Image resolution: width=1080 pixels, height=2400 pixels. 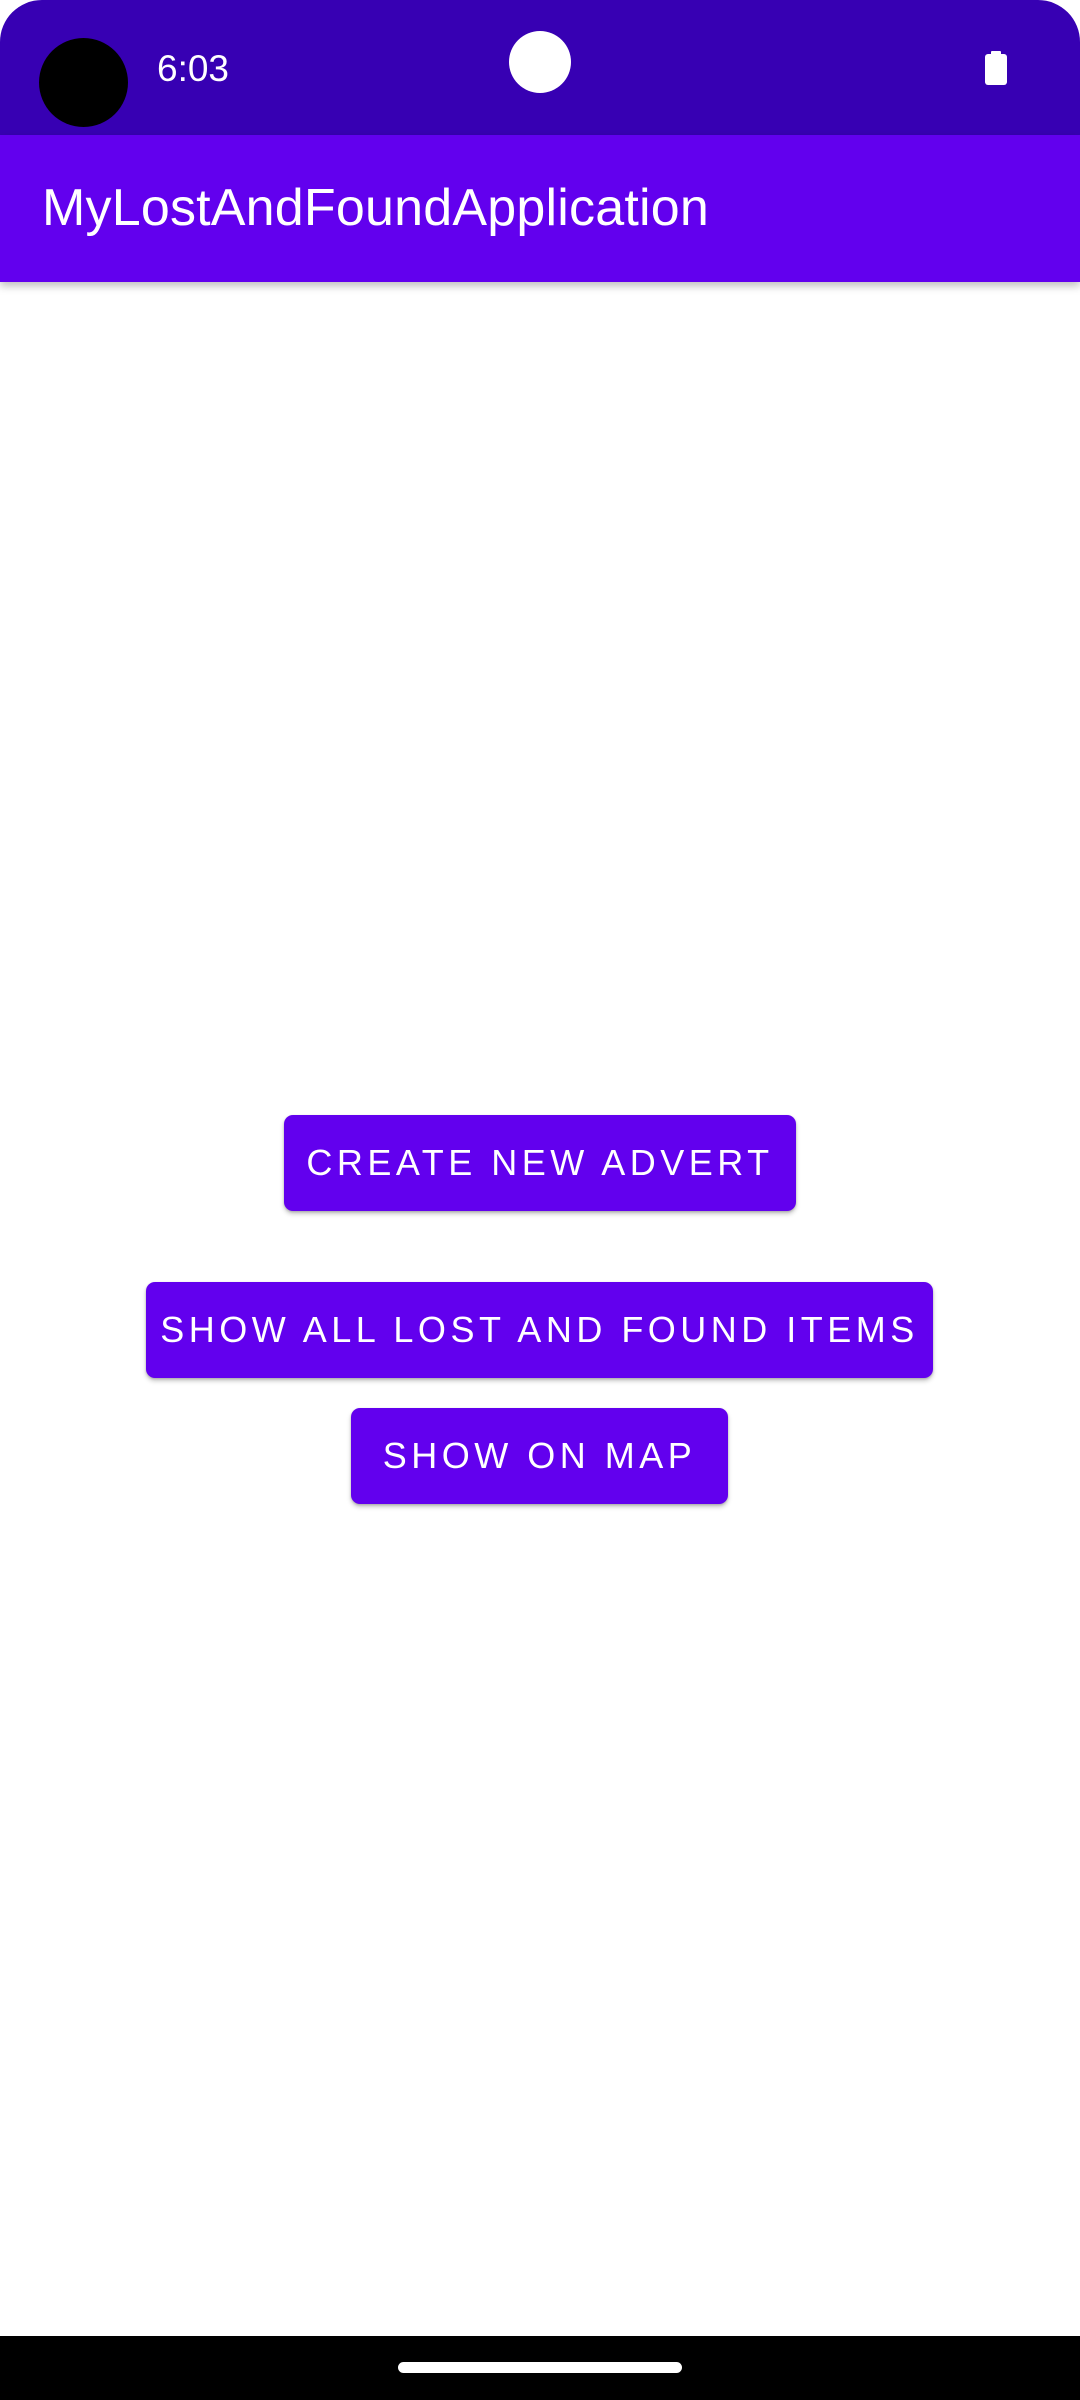 I want to click on status-bar: 6:03, so click(x=540, y=67).